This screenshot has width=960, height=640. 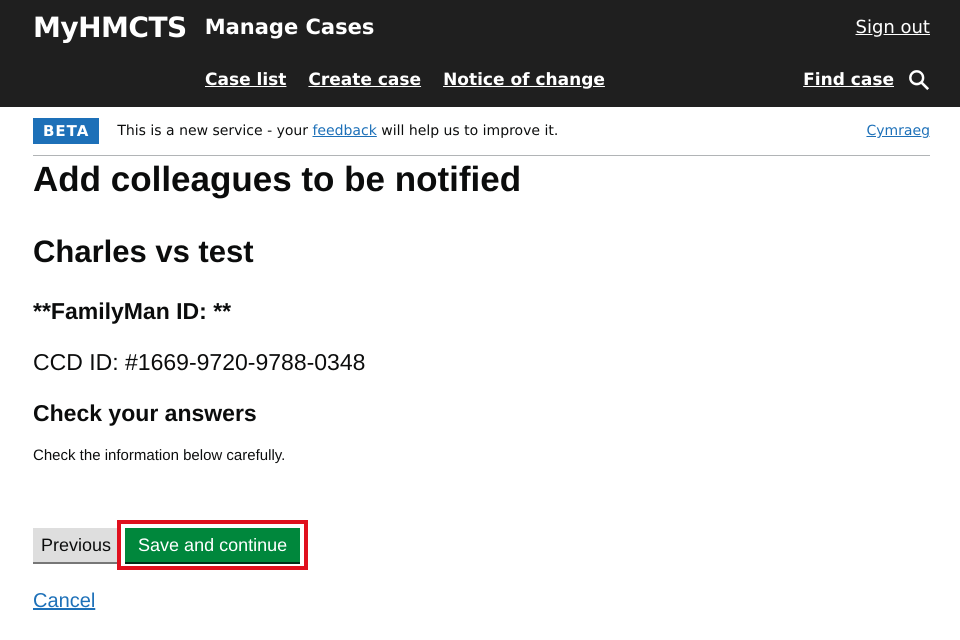 What do you see at coordinates (76, 545) in the screenshot?
I see `previous-button: Previous` at bounding box center [76, 545].